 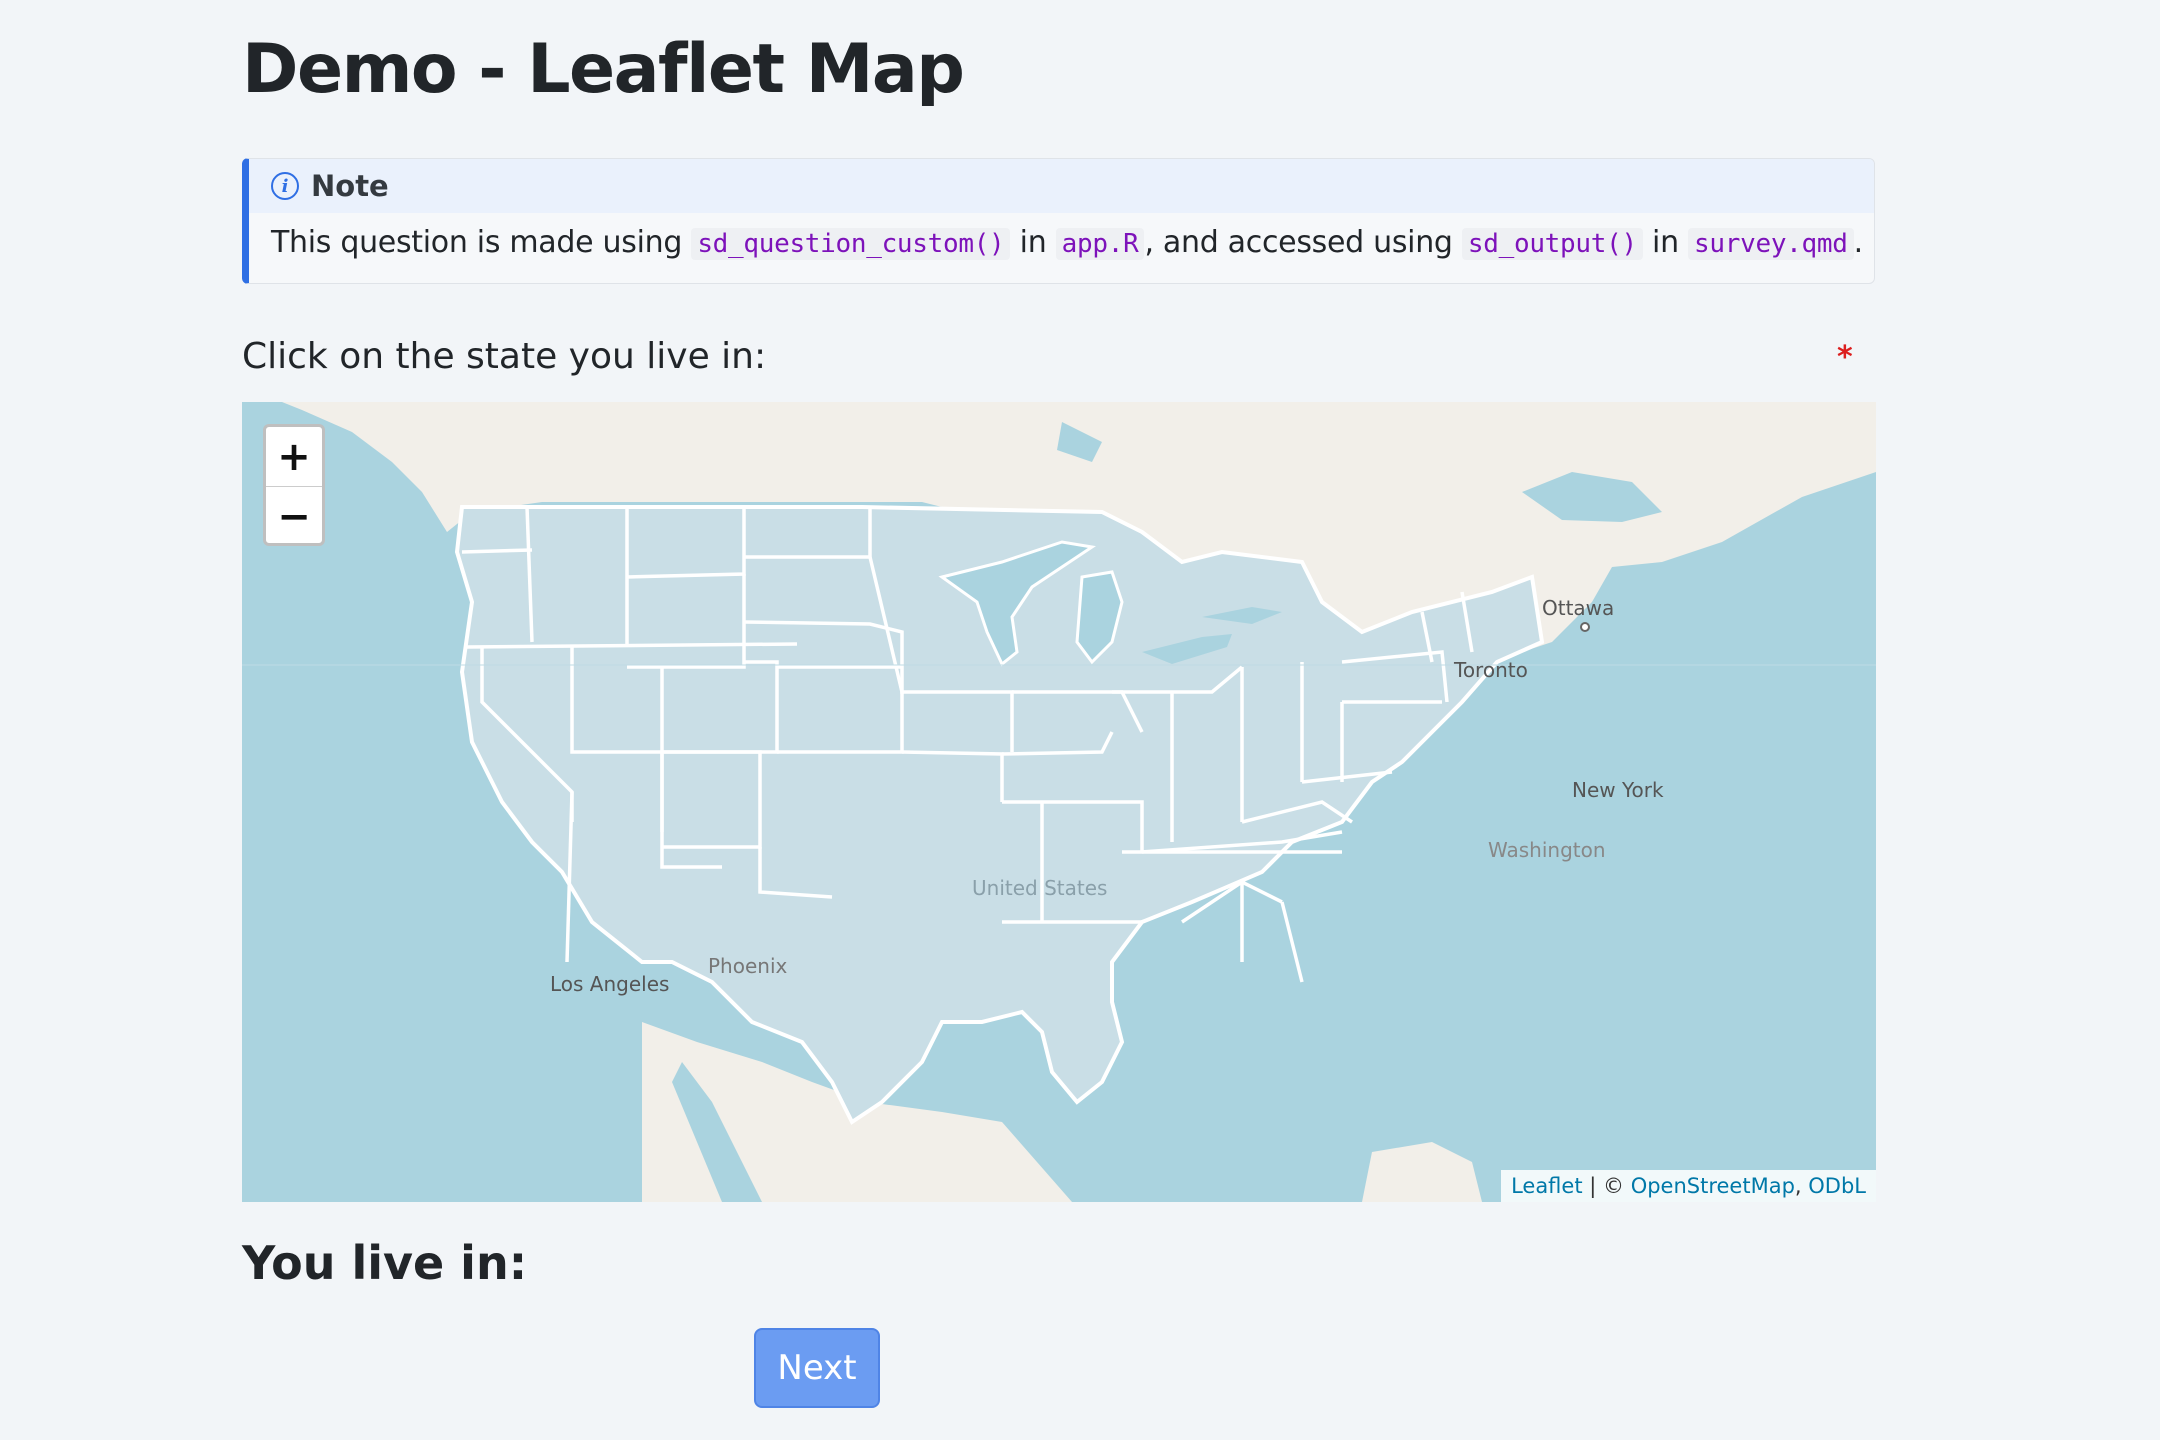 What do you see at coordinates (1491, 670) in the screenshot?
I see `map-label-toronto: Toronto` at bounding box center [1491, 670].